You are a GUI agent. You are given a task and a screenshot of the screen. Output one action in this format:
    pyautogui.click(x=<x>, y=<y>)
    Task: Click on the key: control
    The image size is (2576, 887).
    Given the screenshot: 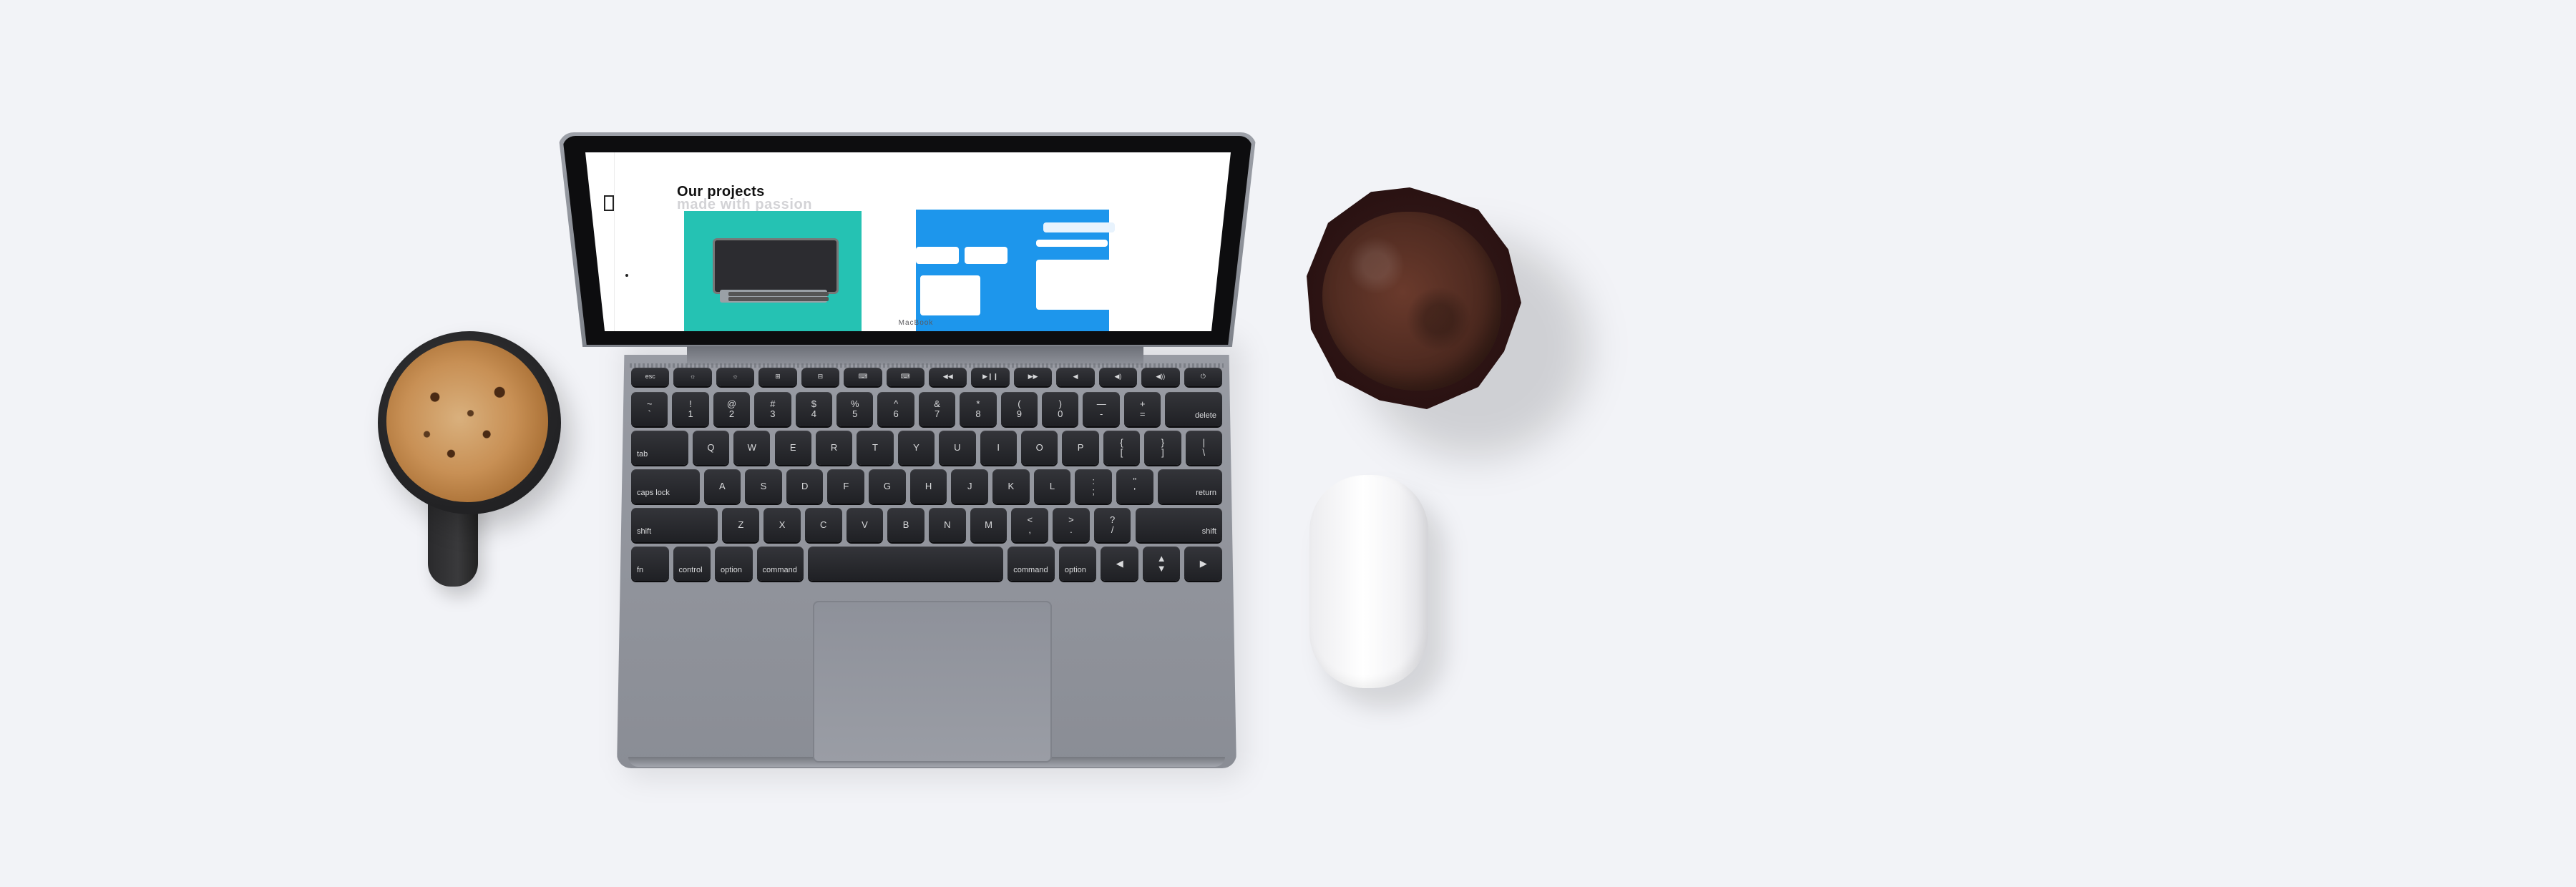 What is the action you would take?
    pyautogui.click(x=692, y=564)
    